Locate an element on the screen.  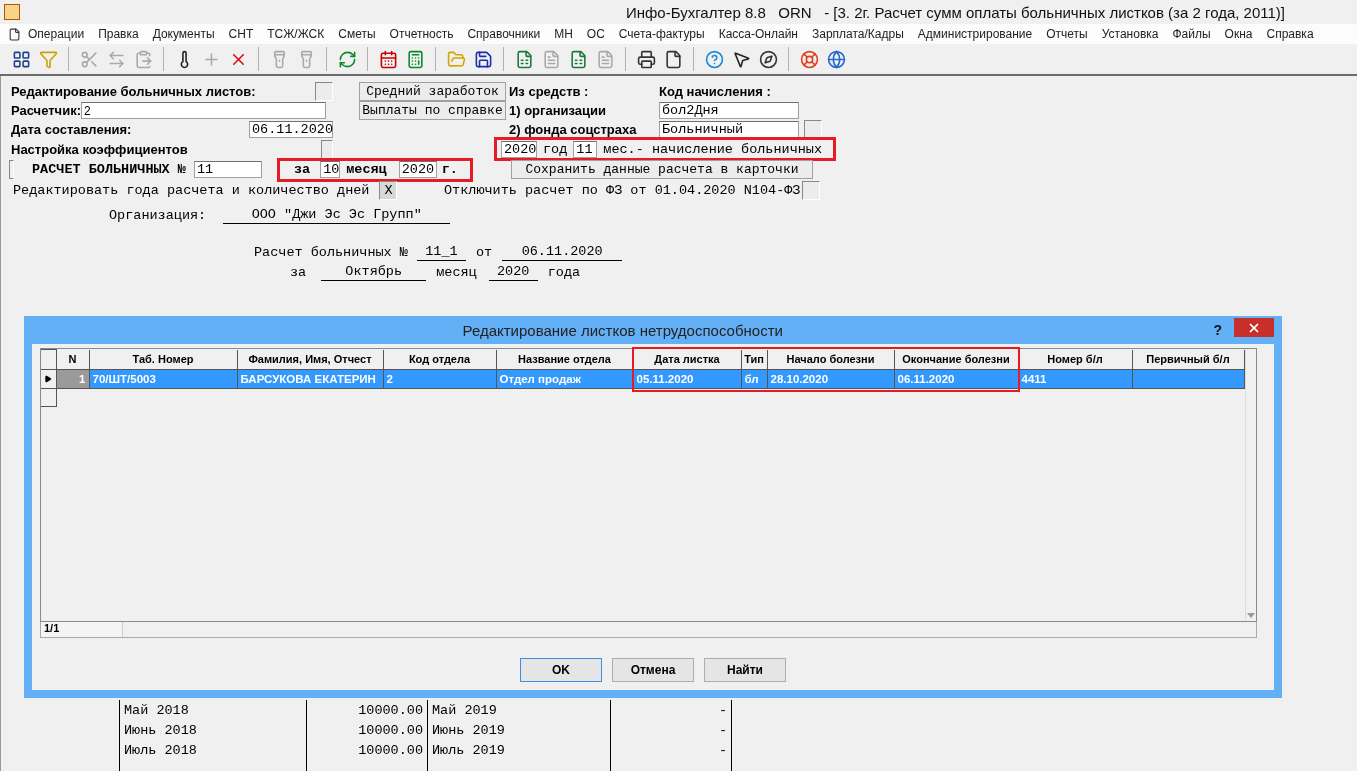
dialog-title: Редактирование листков нетрудоспособности is located at coordinates (622, 330).